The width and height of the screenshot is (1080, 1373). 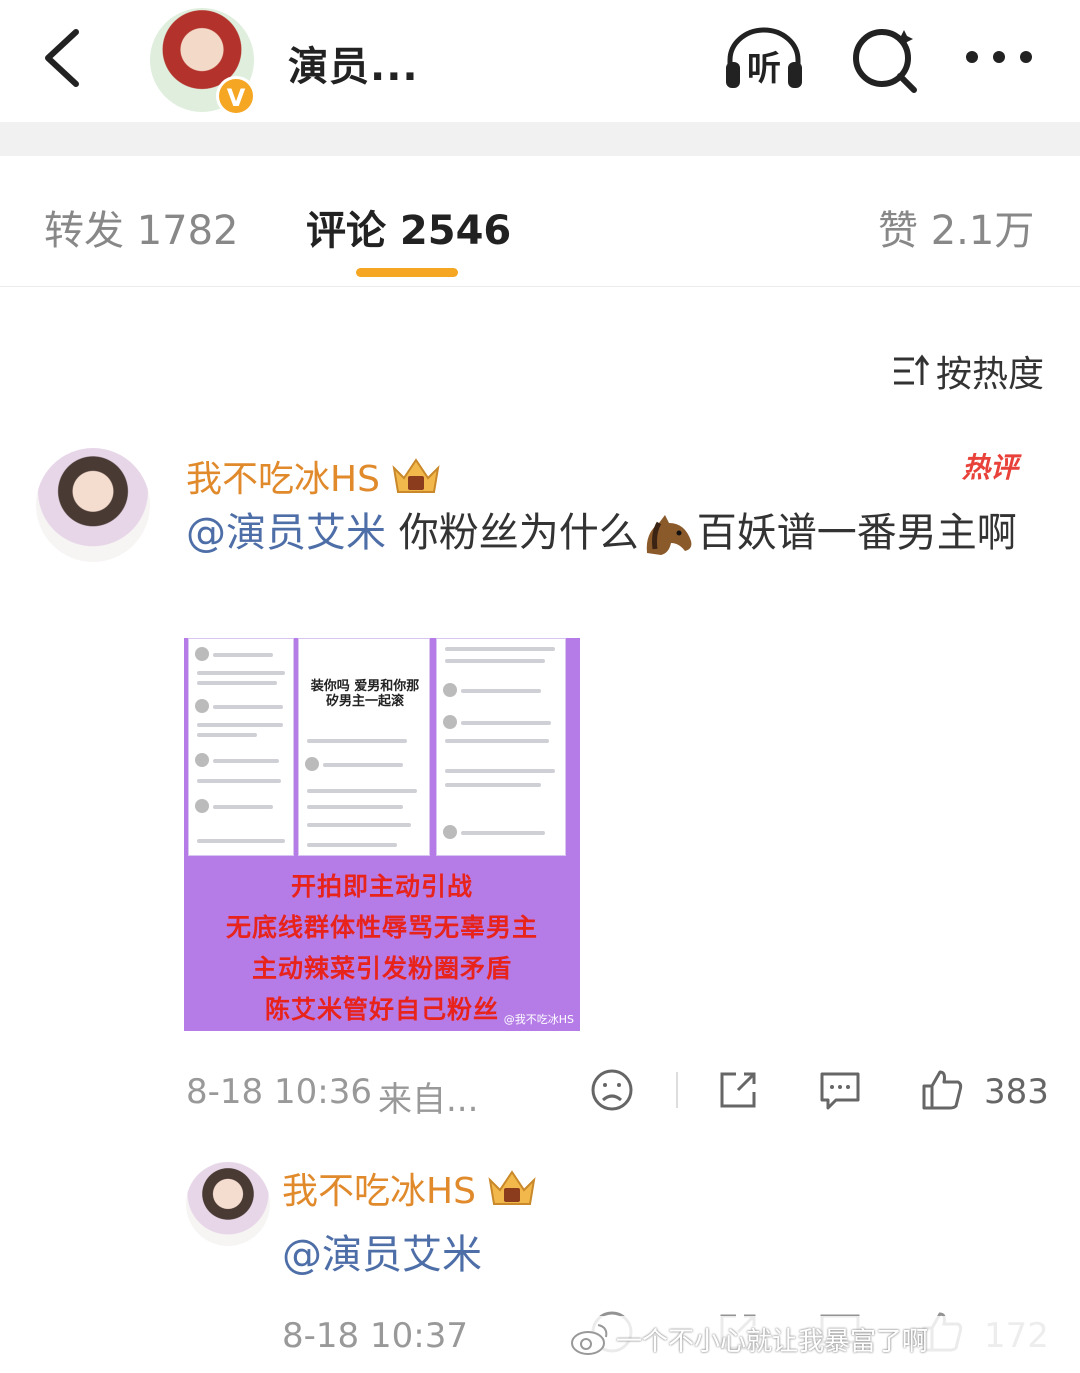 What do you see at coordinates (856, 533) in the screenshot?
I see `comment-text-part2: 百妖谱一番男主啊` at bounding box center [856, 533].